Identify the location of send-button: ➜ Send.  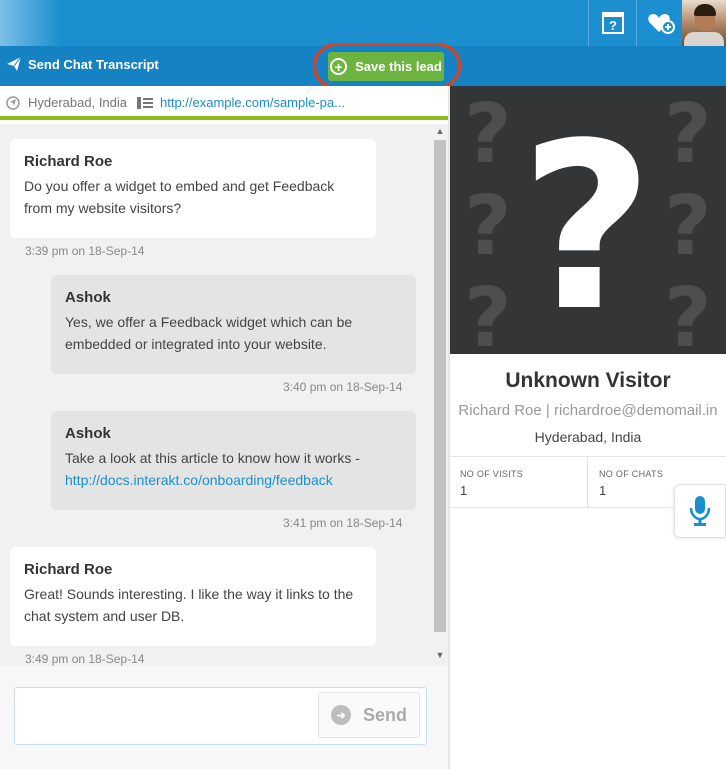
(369, 715).